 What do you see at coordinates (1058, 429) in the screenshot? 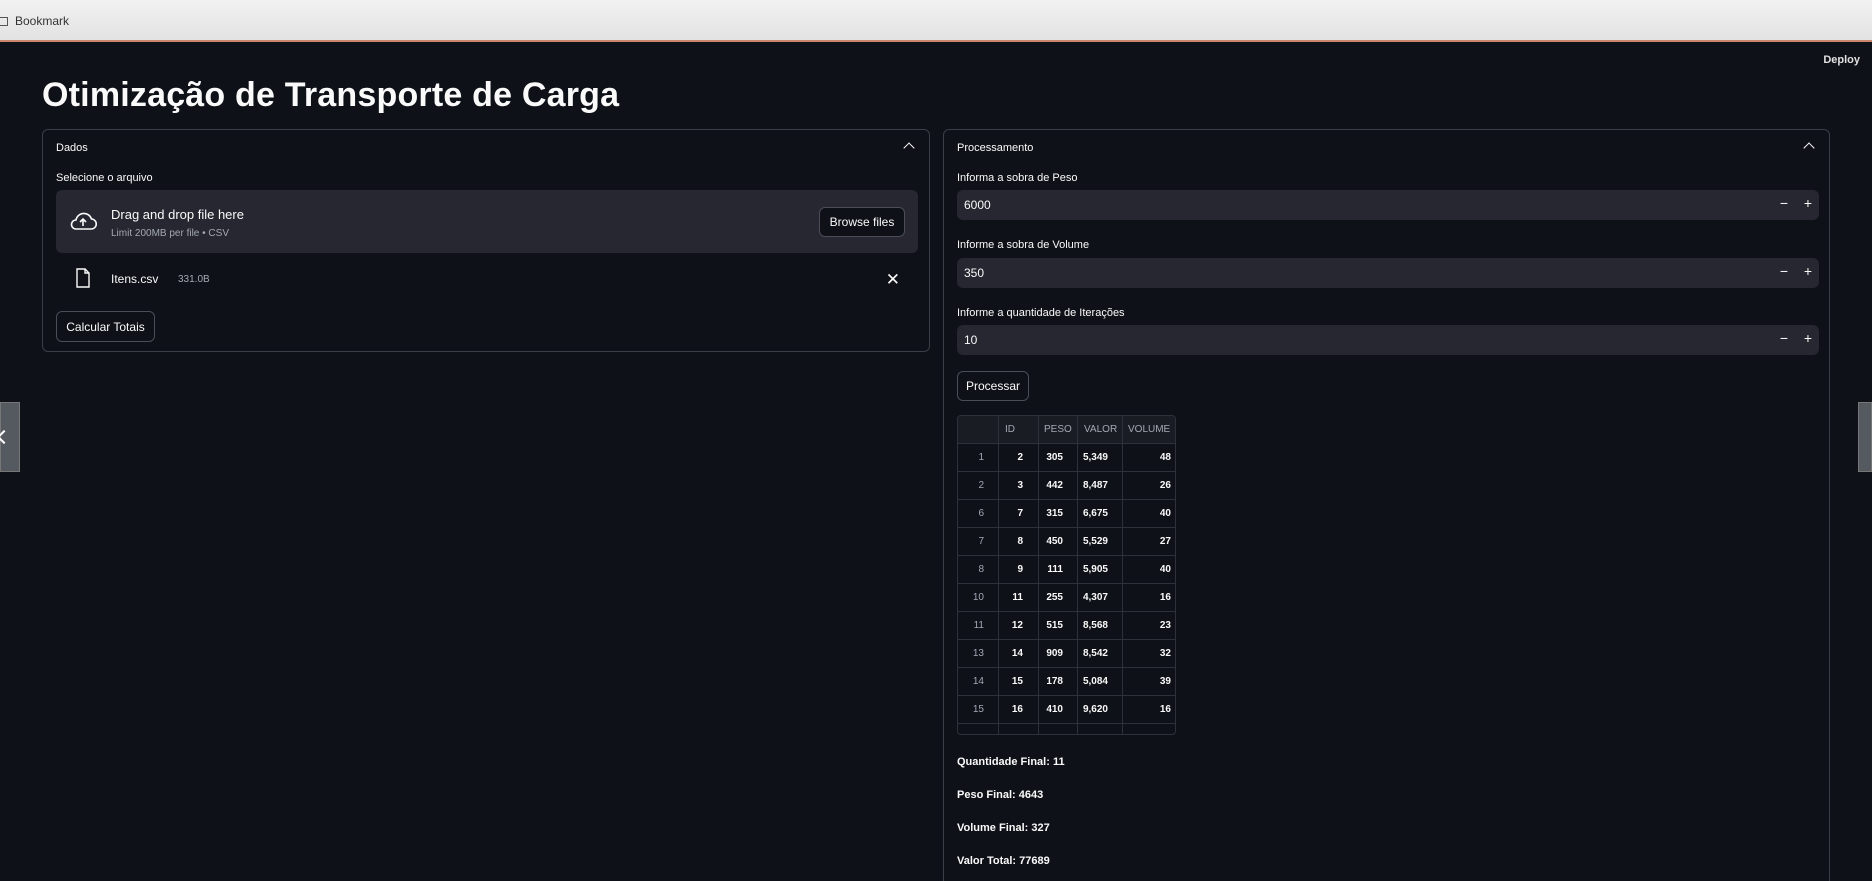
I see `column-header-peso: PESO` at bounding box center [1058, 429].